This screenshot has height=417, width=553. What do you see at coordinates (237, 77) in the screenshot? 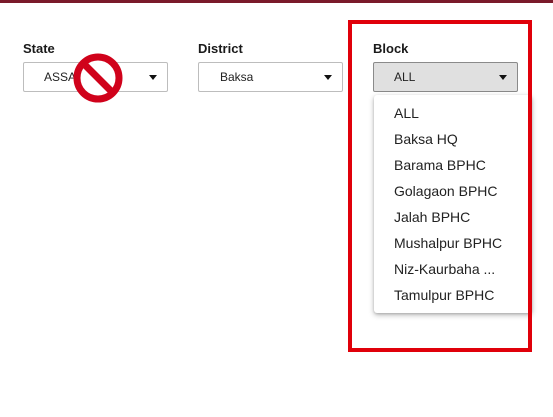
I see `district-select-value: Baksa` at bounding box center [237, 77].